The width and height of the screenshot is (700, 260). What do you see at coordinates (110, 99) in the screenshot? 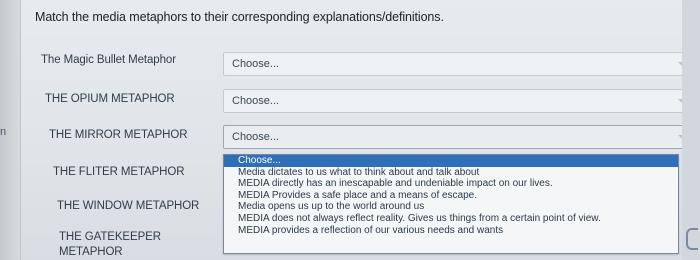
I see `label-opium: THE OPIUM METAPHOR` at bounding box center [110, 99].